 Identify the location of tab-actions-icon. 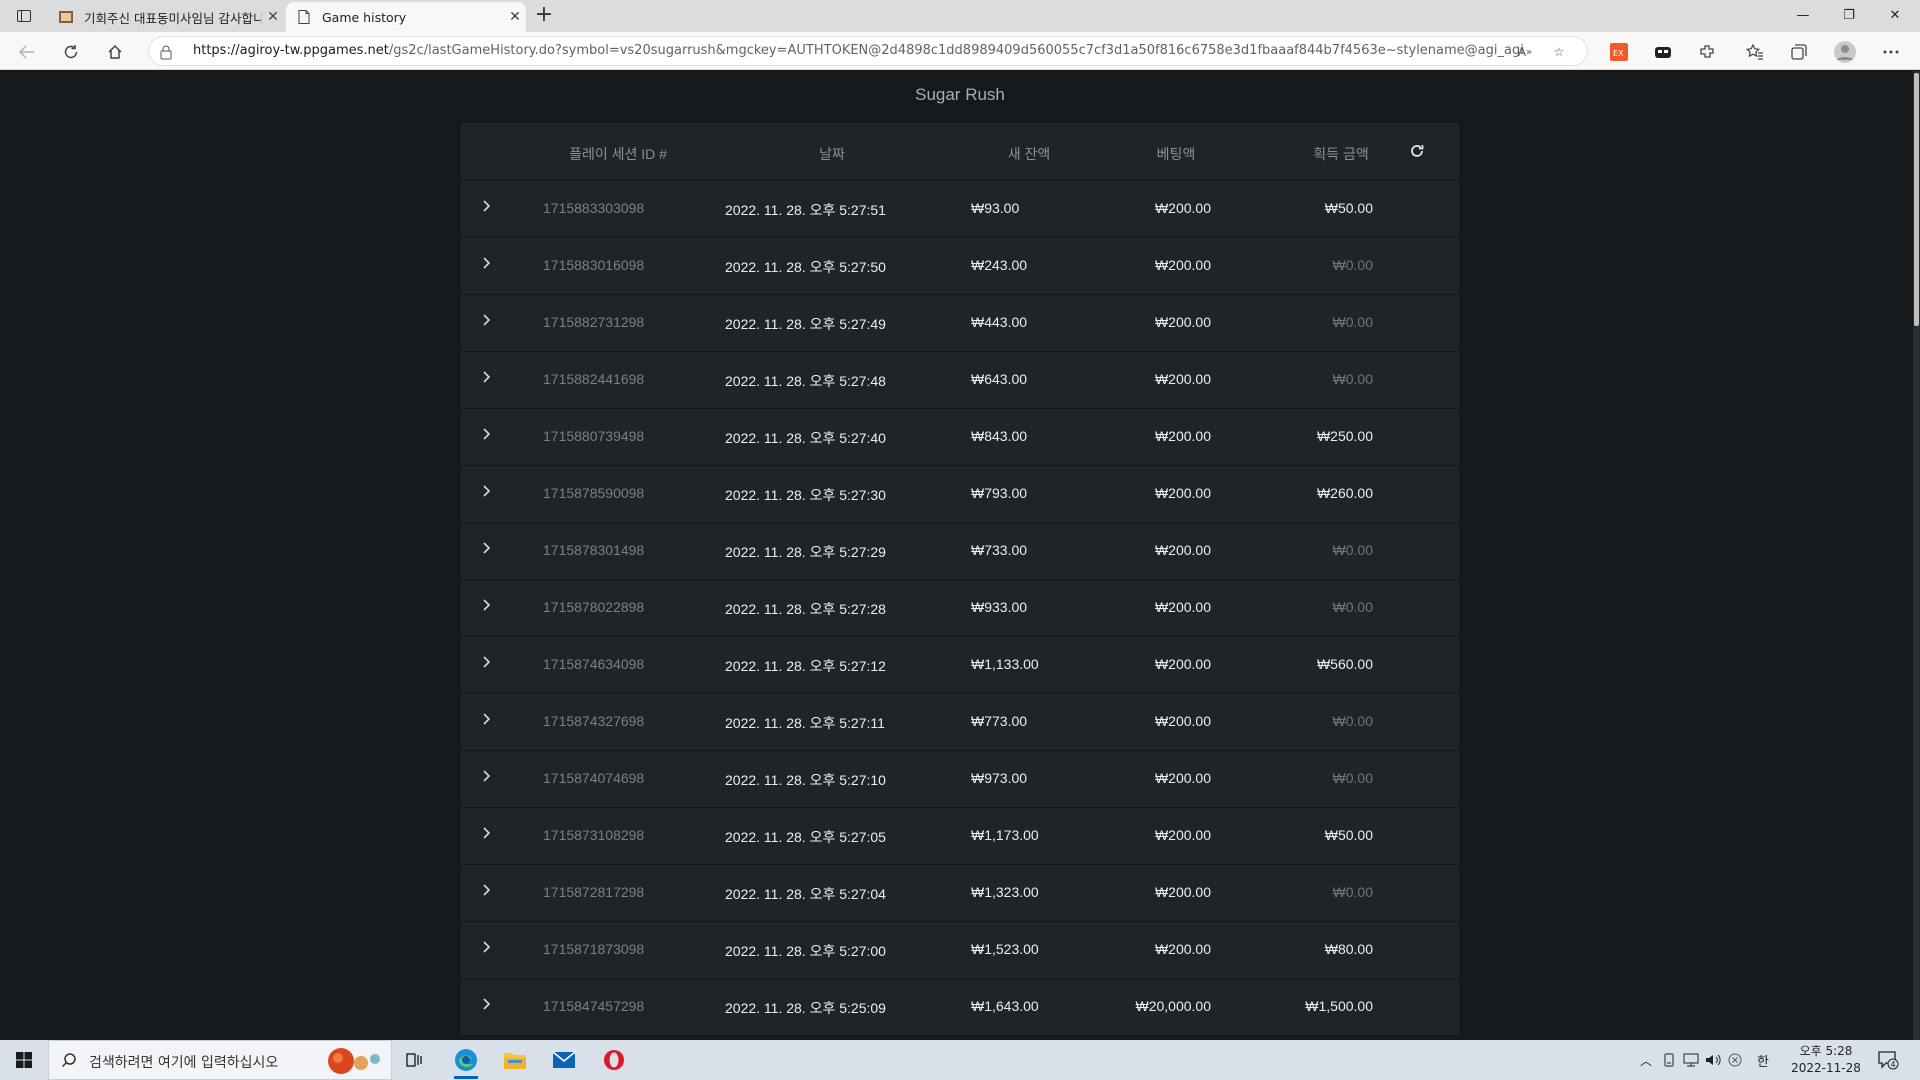
(24, 16).